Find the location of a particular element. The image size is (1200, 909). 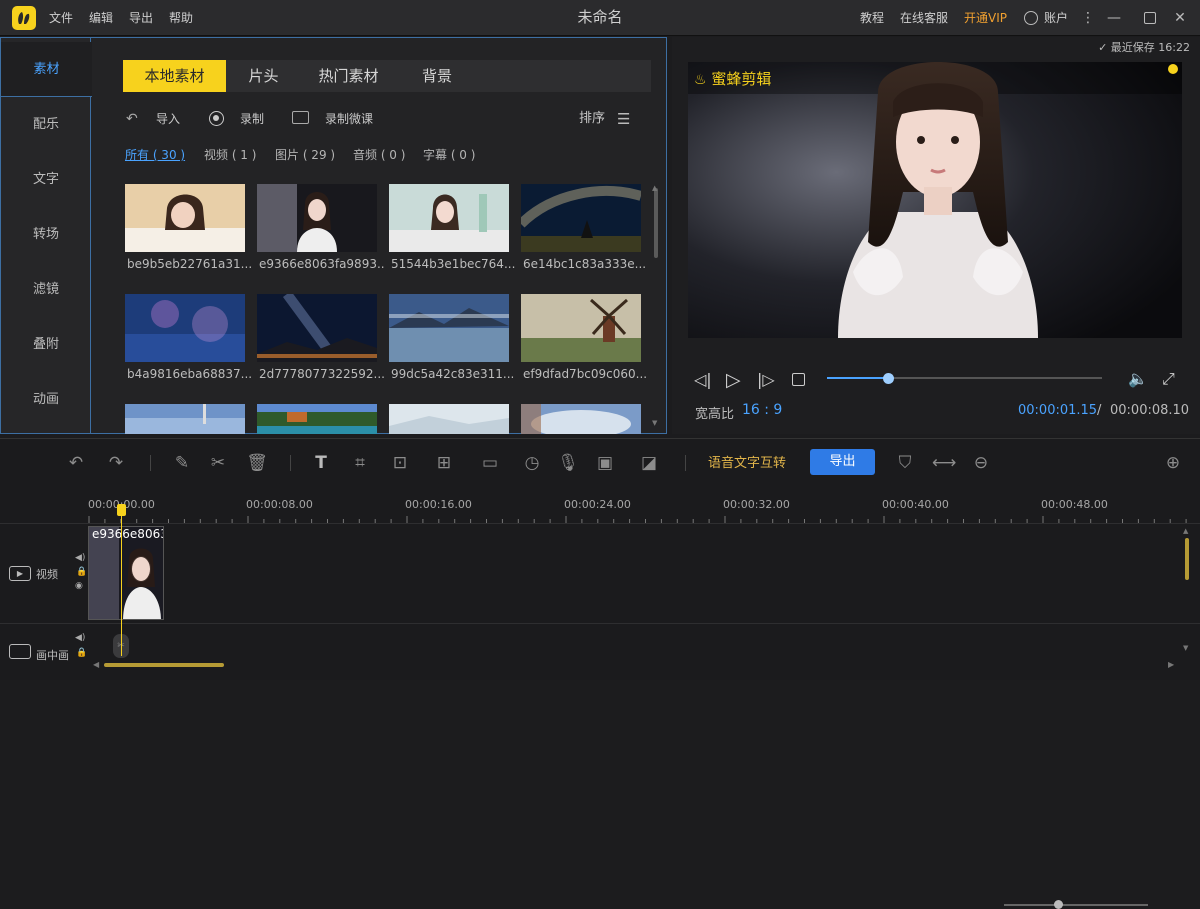

media-scrollbar is located at coordinates (656, 223).